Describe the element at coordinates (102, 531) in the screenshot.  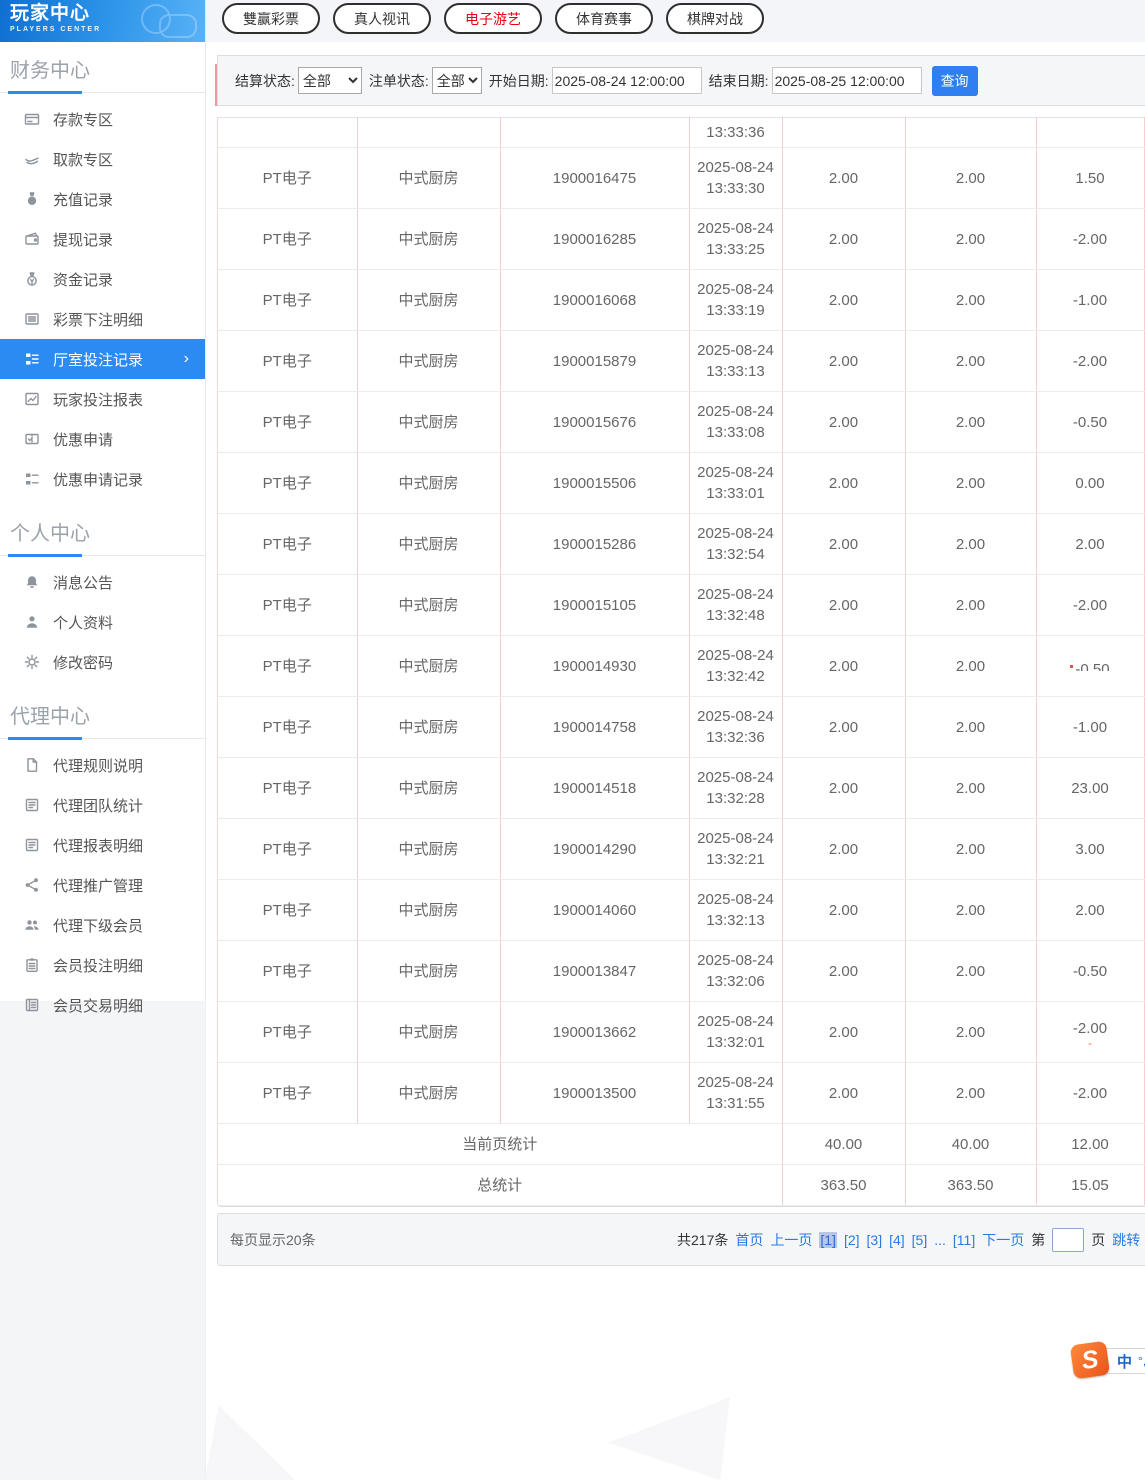
I see `sidebar-section-title: 个人中心` at that location.